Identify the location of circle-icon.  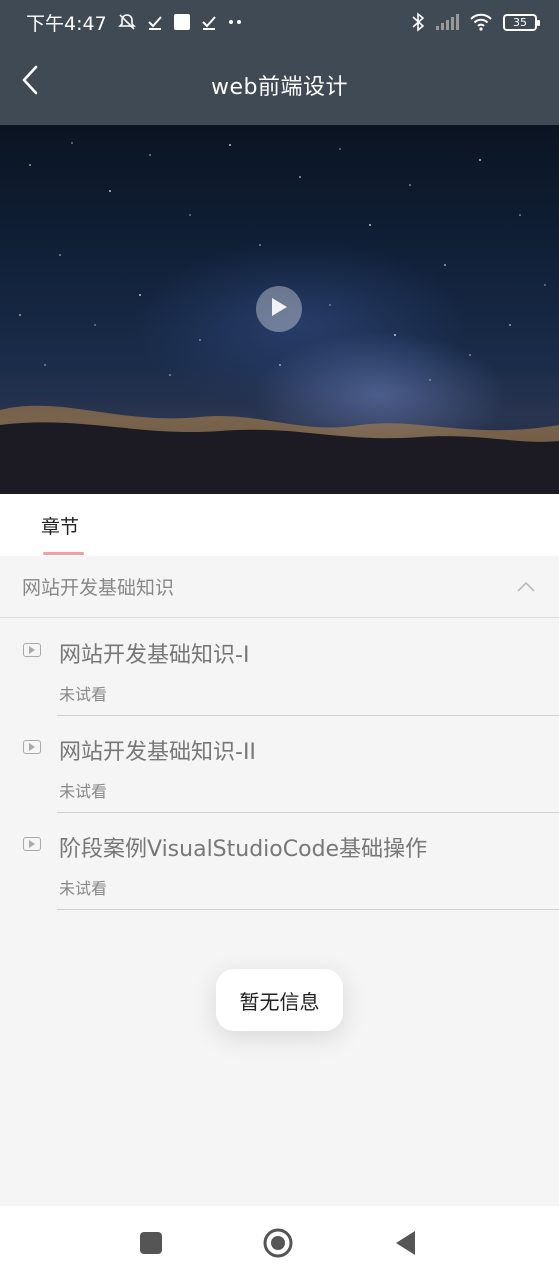
(278, 1245).